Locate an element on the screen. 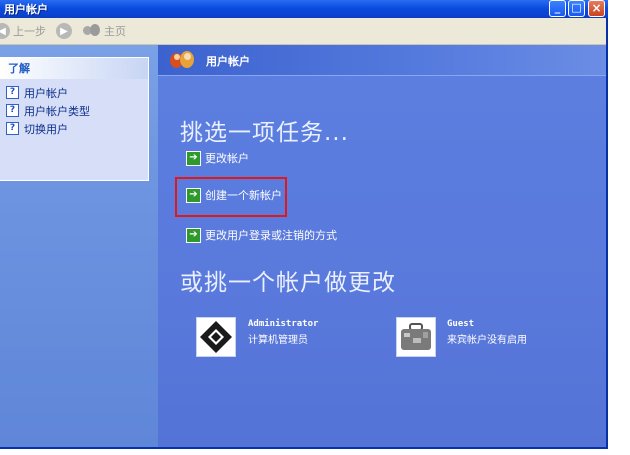 The width and height of the screenshot is (630, 455). sidebar-item-label: 切换用户 is located at coordinates (46, 129).